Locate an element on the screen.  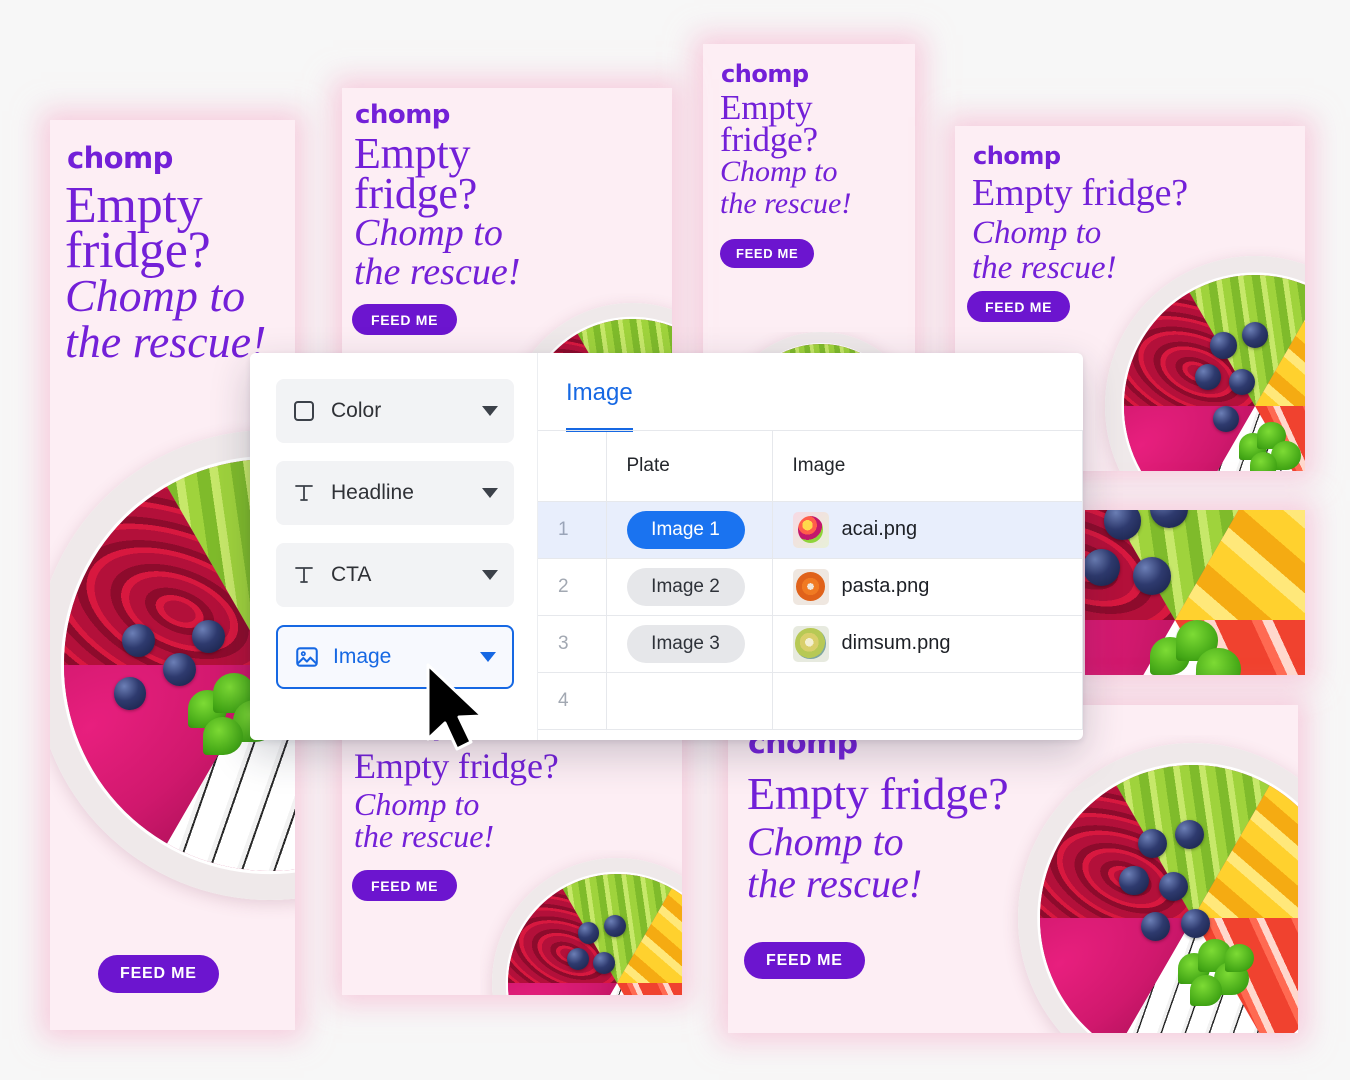
square-swatch-icon is located at coordinates (307, 411).